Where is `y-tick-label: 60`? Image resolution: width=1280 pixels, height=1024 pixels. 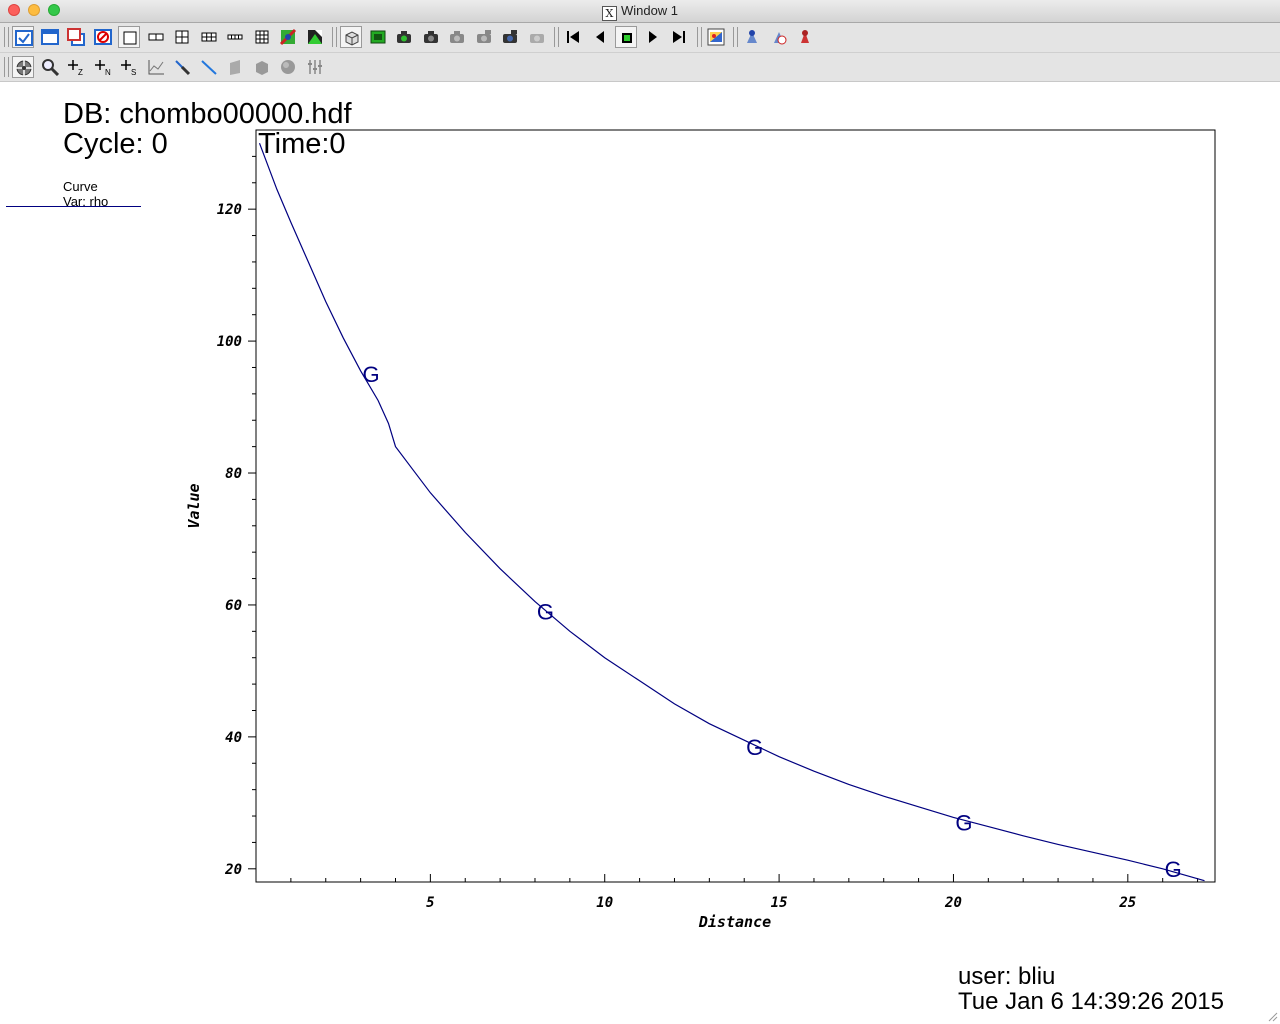 y-tick-label: 60 is located at coordinates (233, 606).